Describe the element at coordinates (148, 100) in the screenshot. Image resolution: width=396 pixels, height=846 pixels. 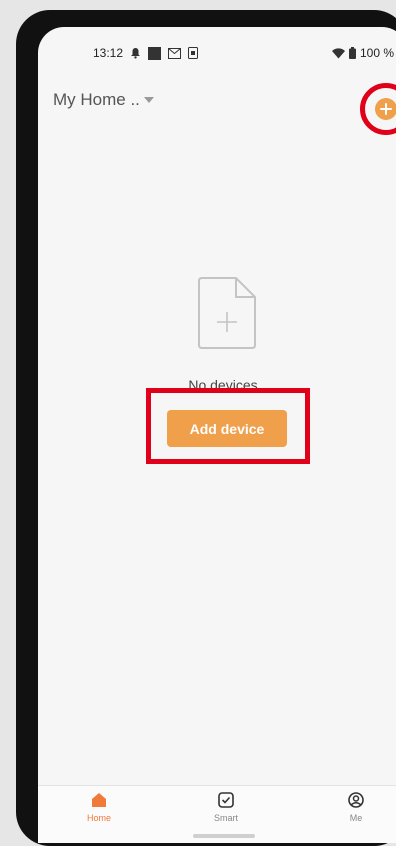
I see `dropdown-caret-icon` at that location.